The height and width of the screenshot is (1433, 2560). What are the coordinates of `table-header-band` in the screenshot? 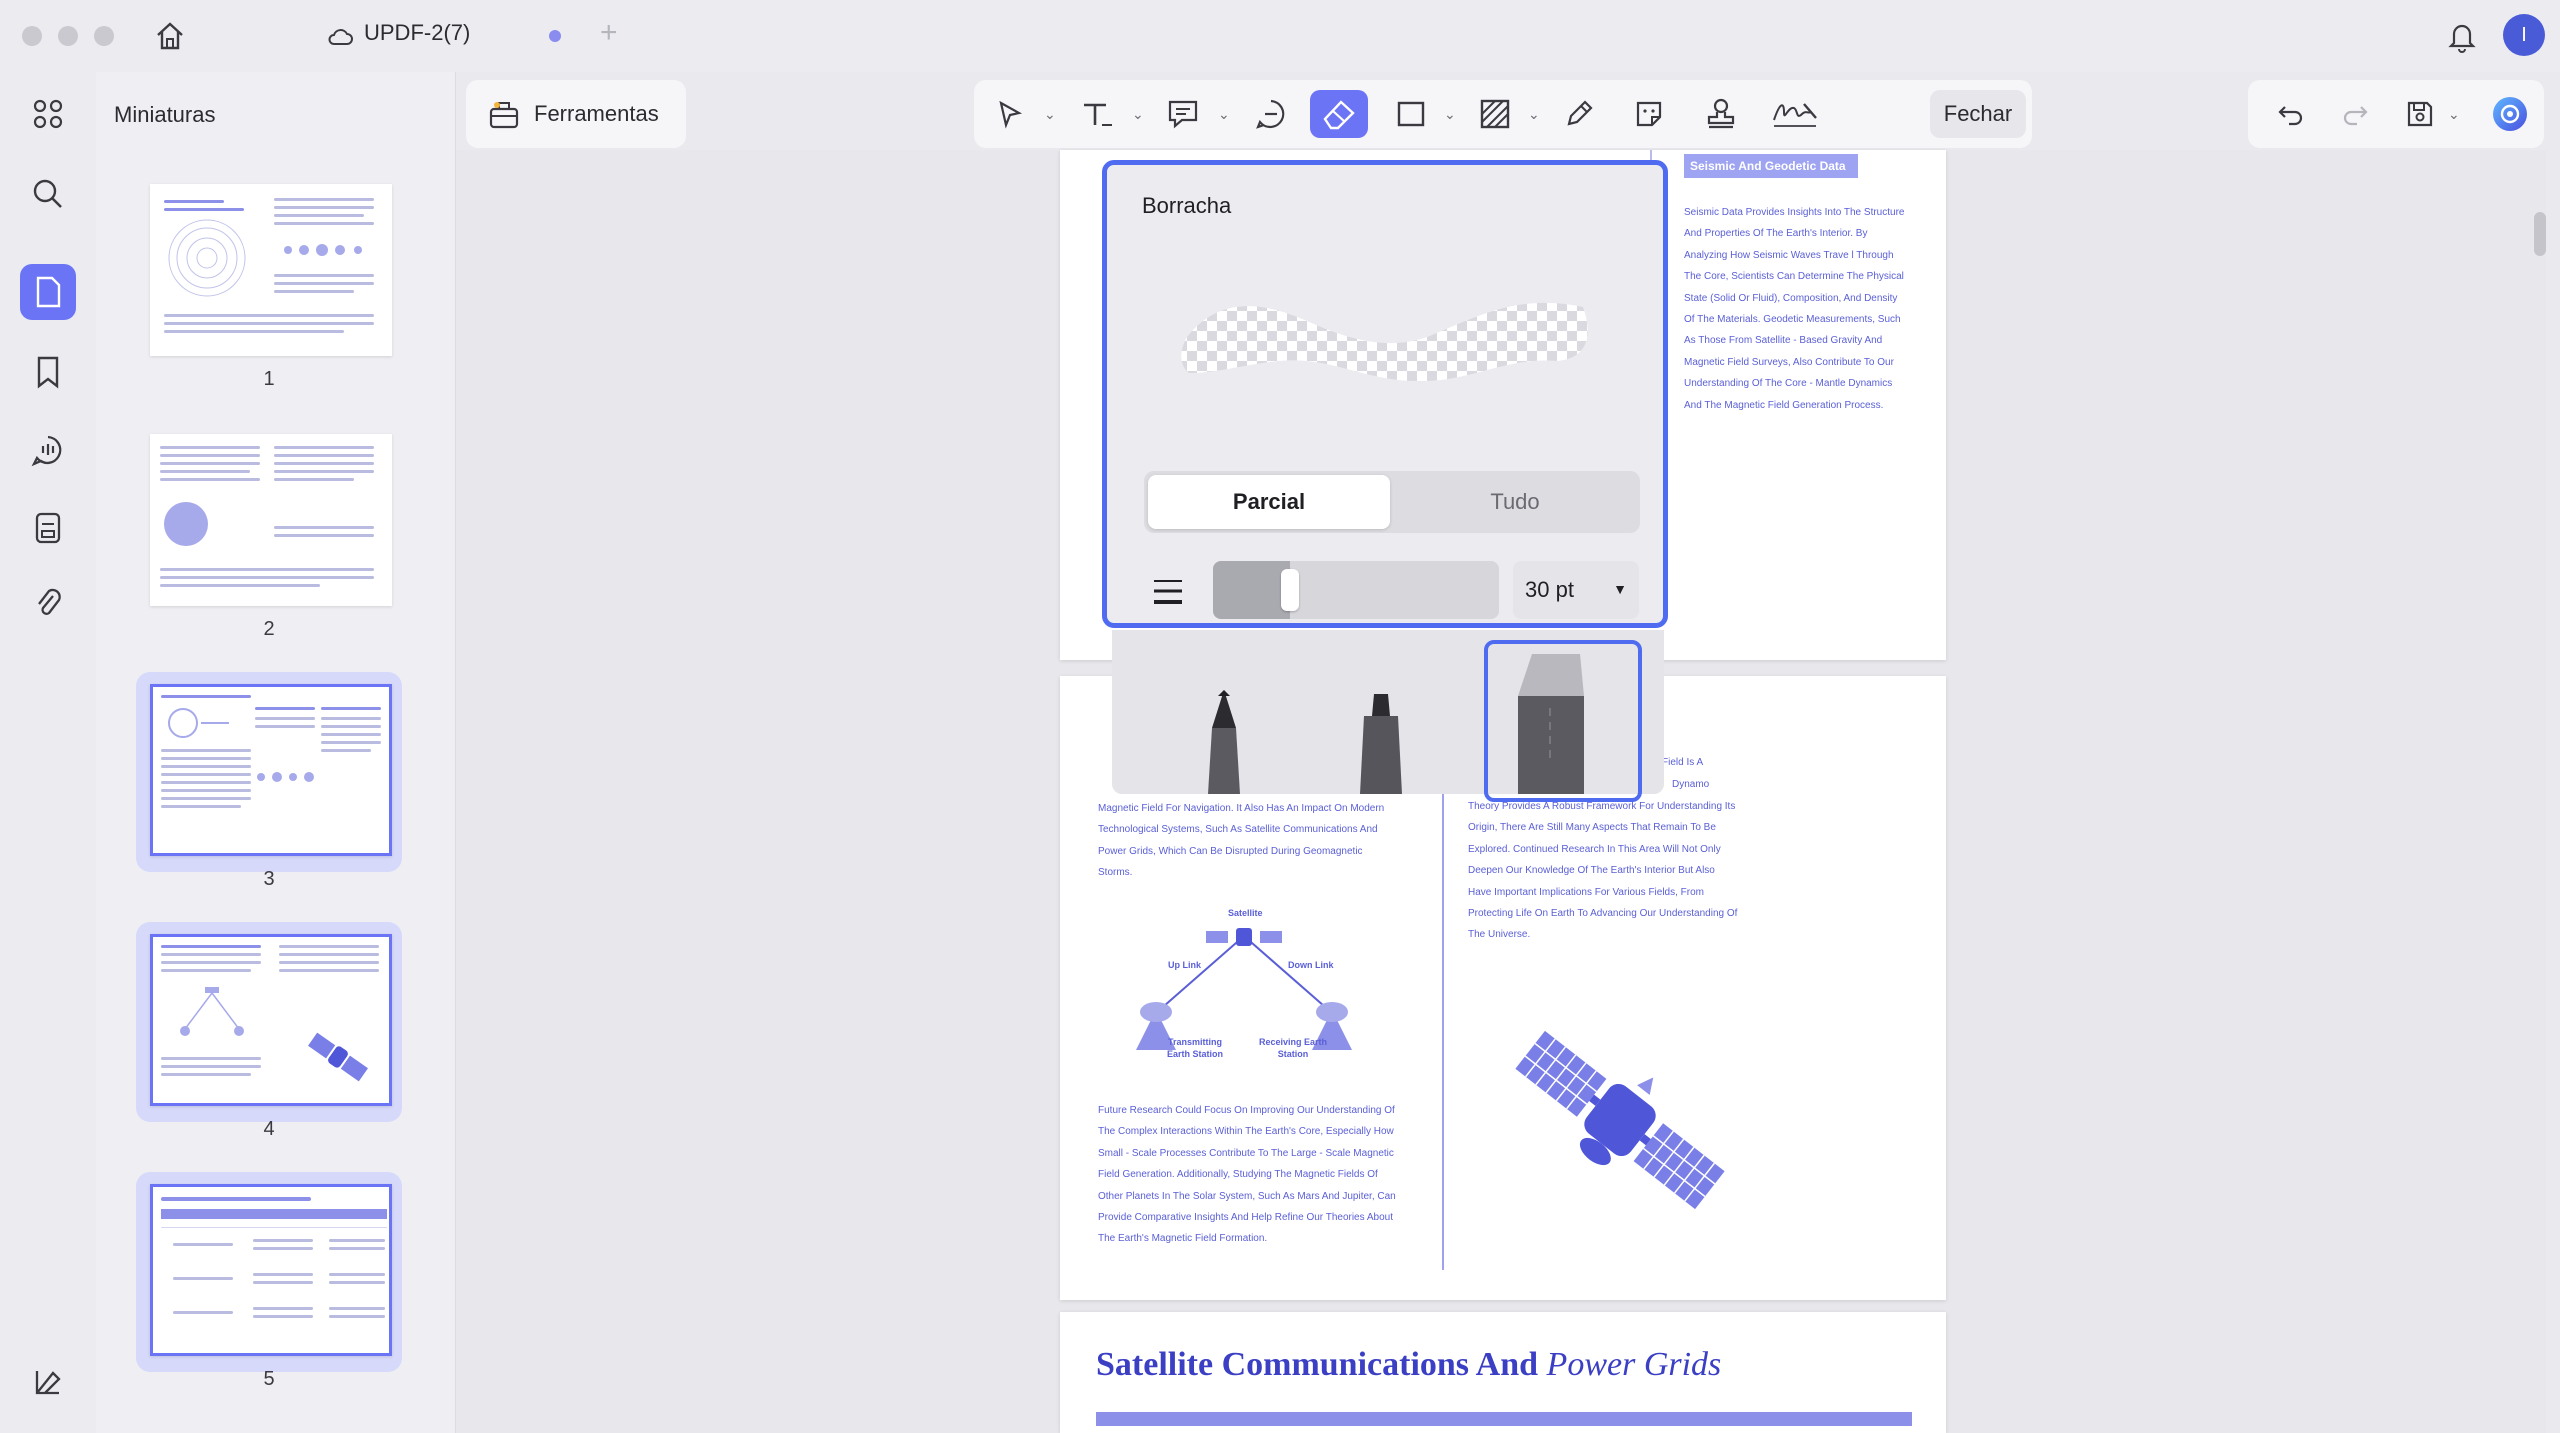 It's located at (1504, 1419).